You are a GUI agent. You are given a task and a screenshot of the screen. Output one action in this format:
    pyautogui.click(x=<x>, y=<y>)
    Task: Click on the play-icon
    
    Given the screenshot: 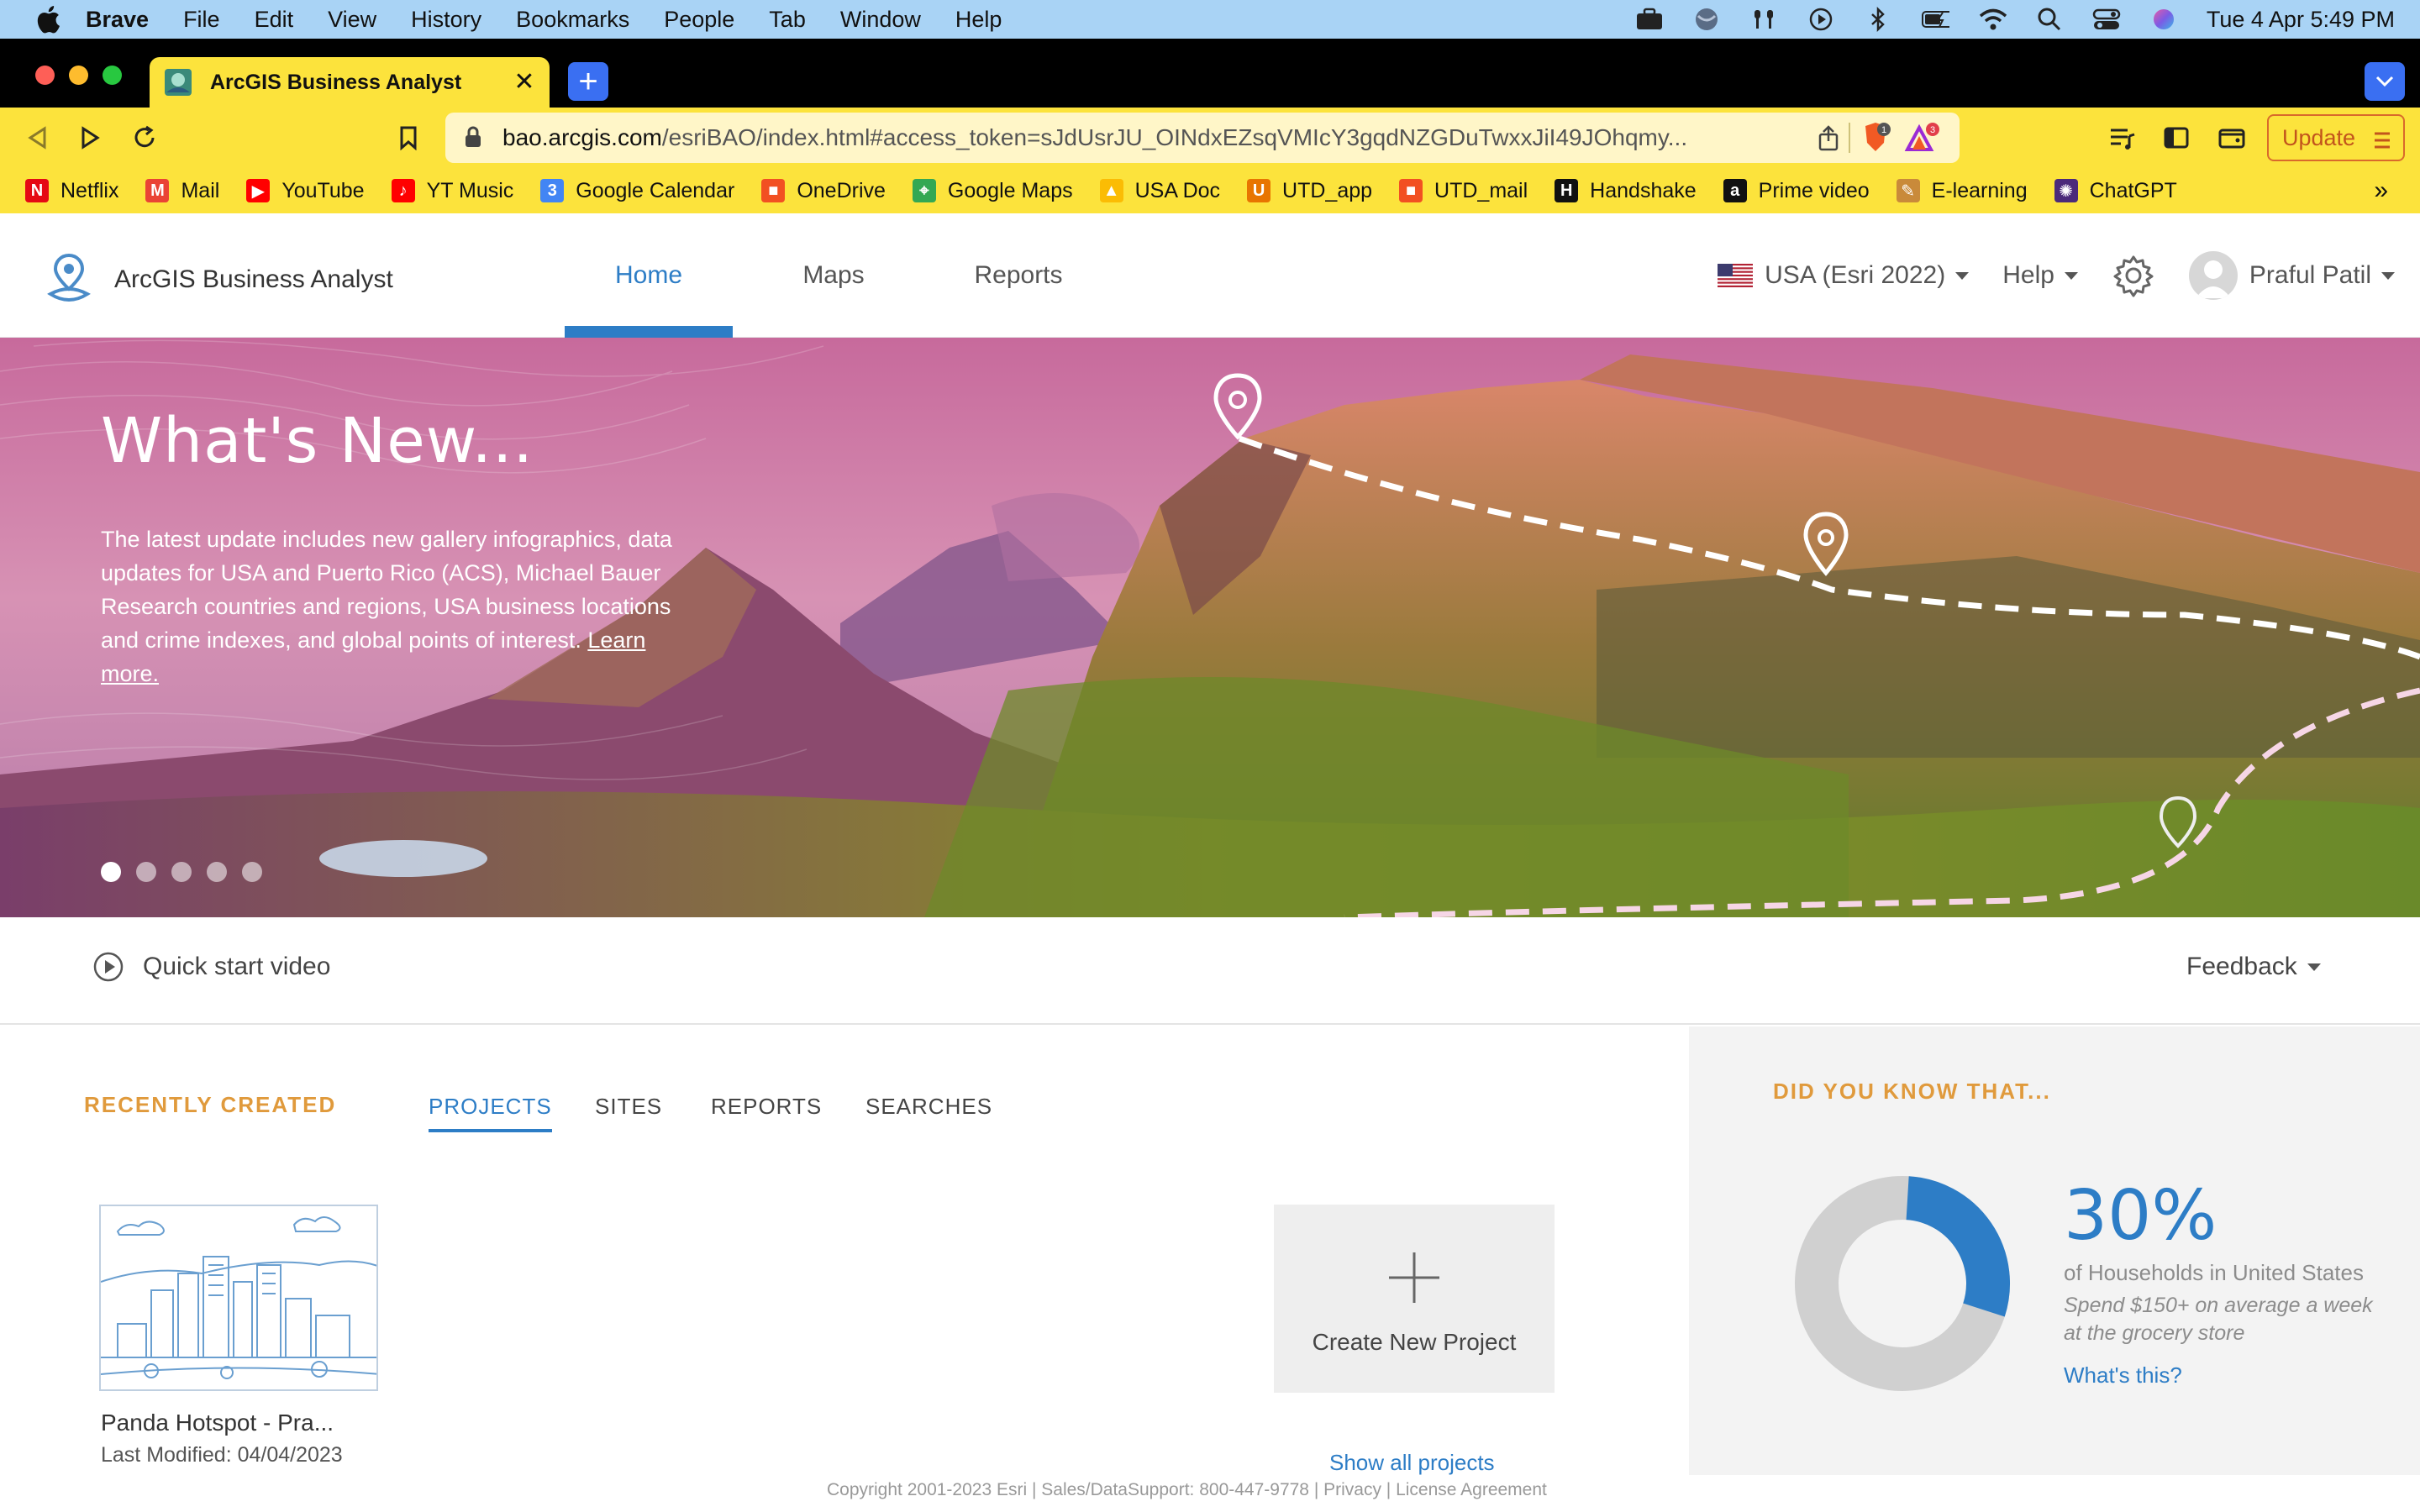 What is the action you would take?
    pyautogui.click(x=1821, y=19)
    